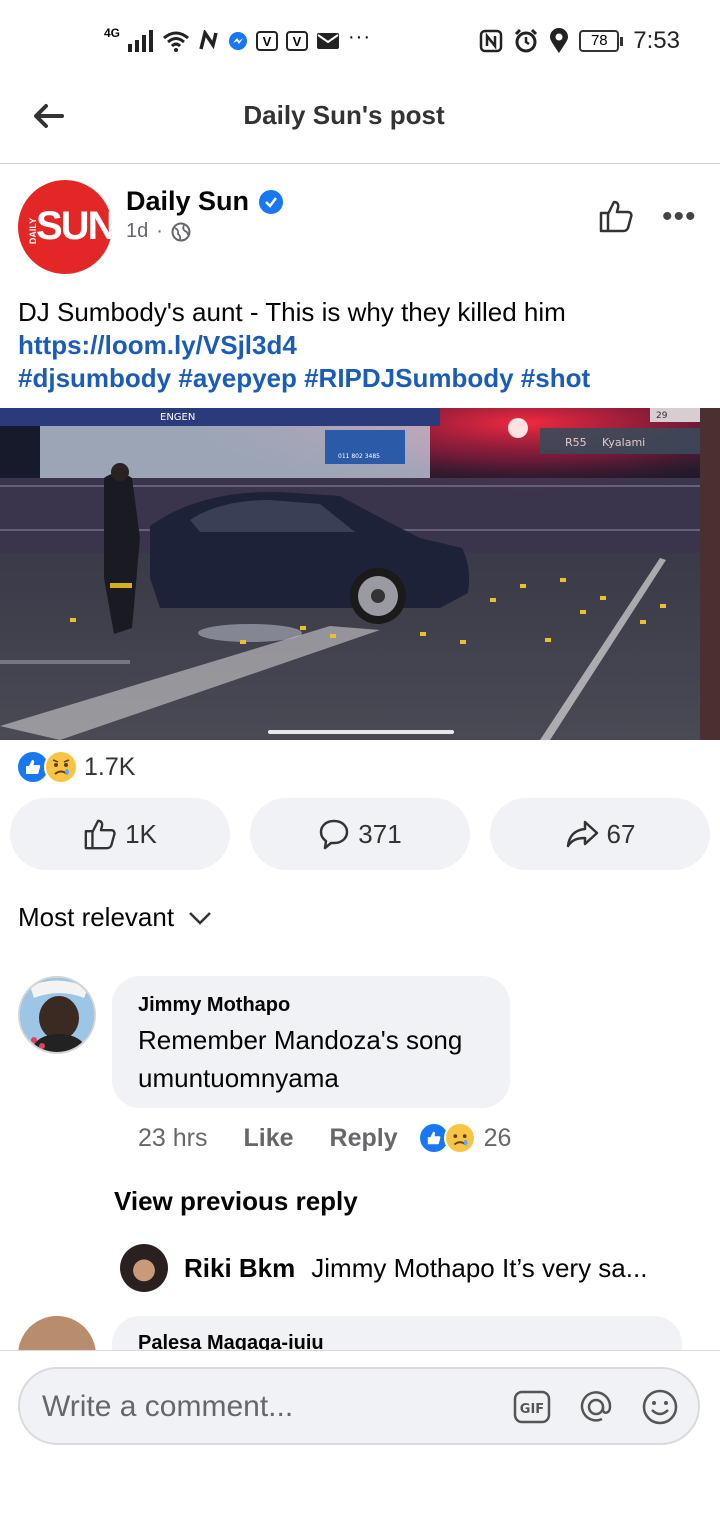 The image size is (720, 1540). I want to click on photo-sign-place: Kyalami, so click(623, 442).